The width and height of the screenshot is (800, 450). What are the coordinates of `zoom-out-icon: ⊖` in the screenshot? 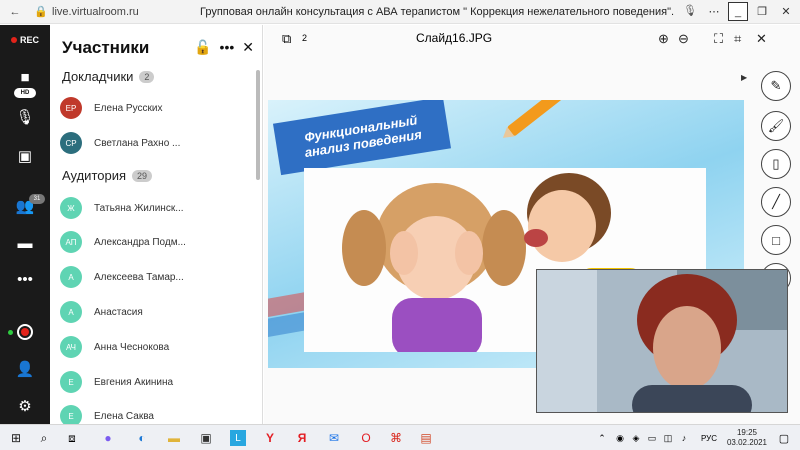 It's located at (683, 39).